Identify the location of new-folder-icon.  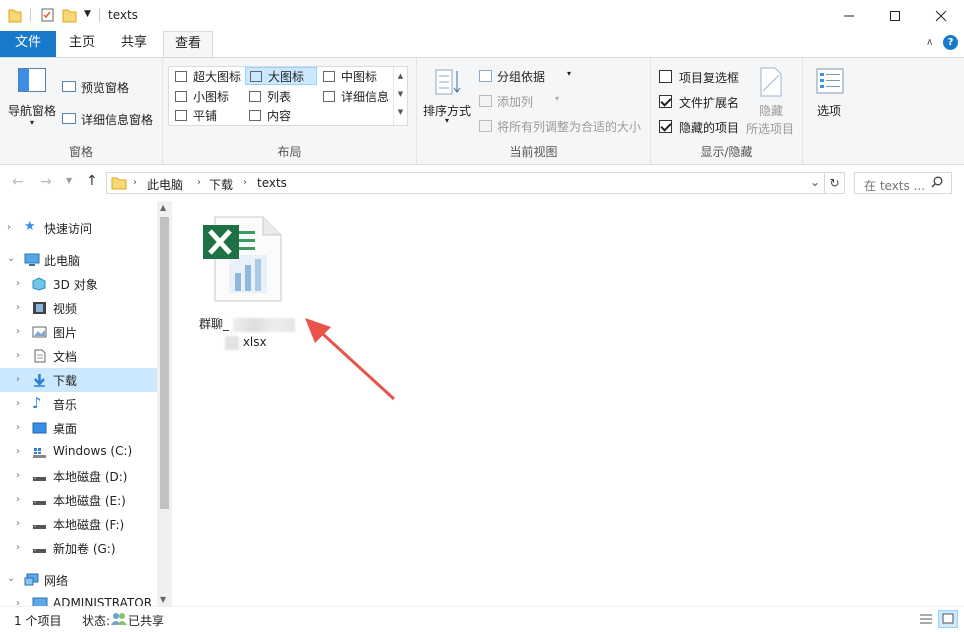
(70, 16).